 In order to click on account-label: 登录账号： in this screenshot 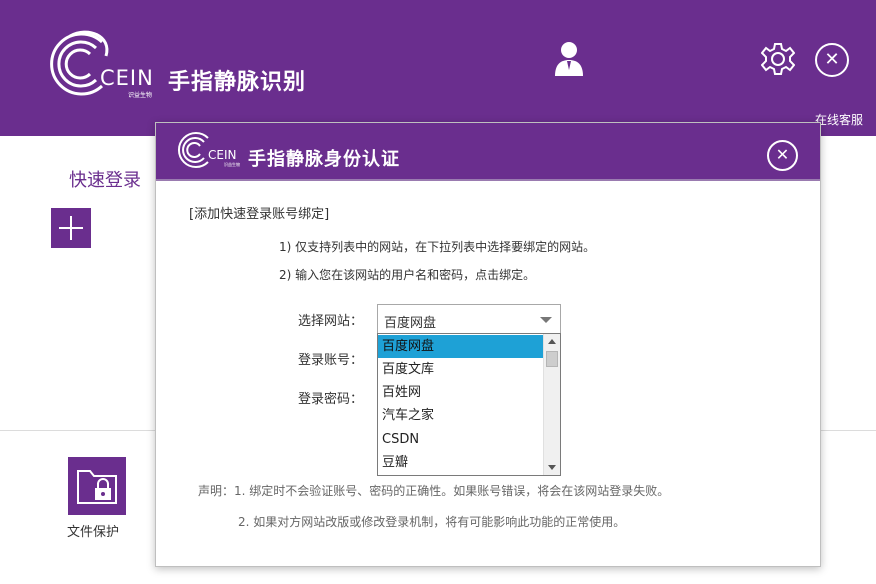, I will do `click(331, 360)`.